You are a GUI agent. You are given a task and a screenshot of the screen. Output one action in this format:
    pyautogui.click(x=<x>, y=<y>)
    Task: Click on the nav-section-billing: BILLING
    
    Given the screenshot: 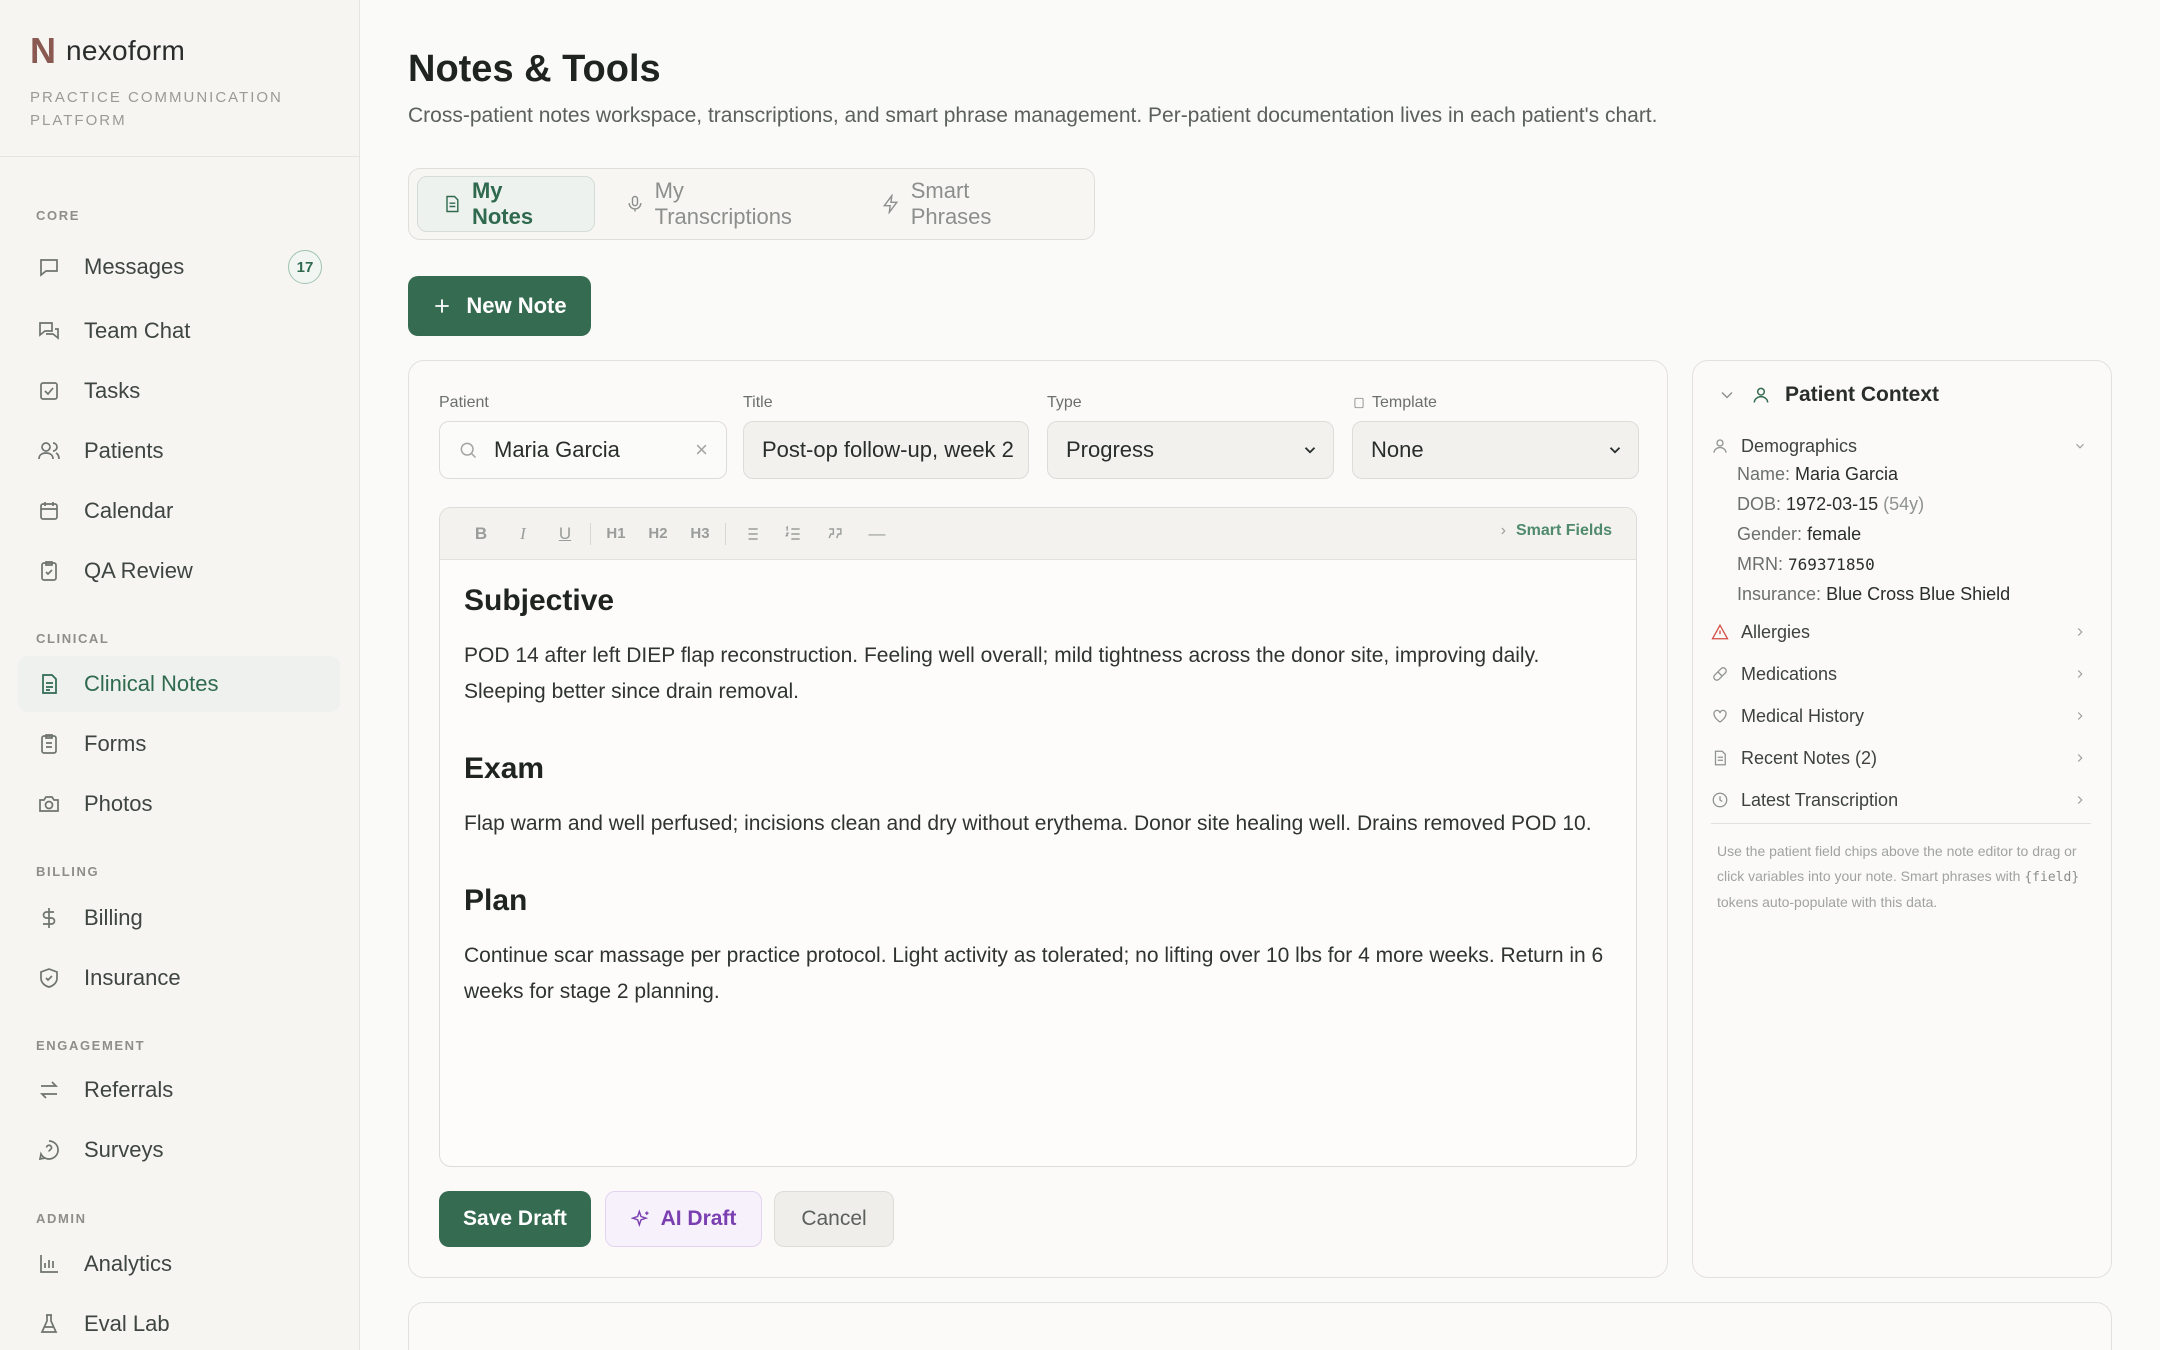 What is the action you would take?
    pyautogui.click(x=68, y=871)
    